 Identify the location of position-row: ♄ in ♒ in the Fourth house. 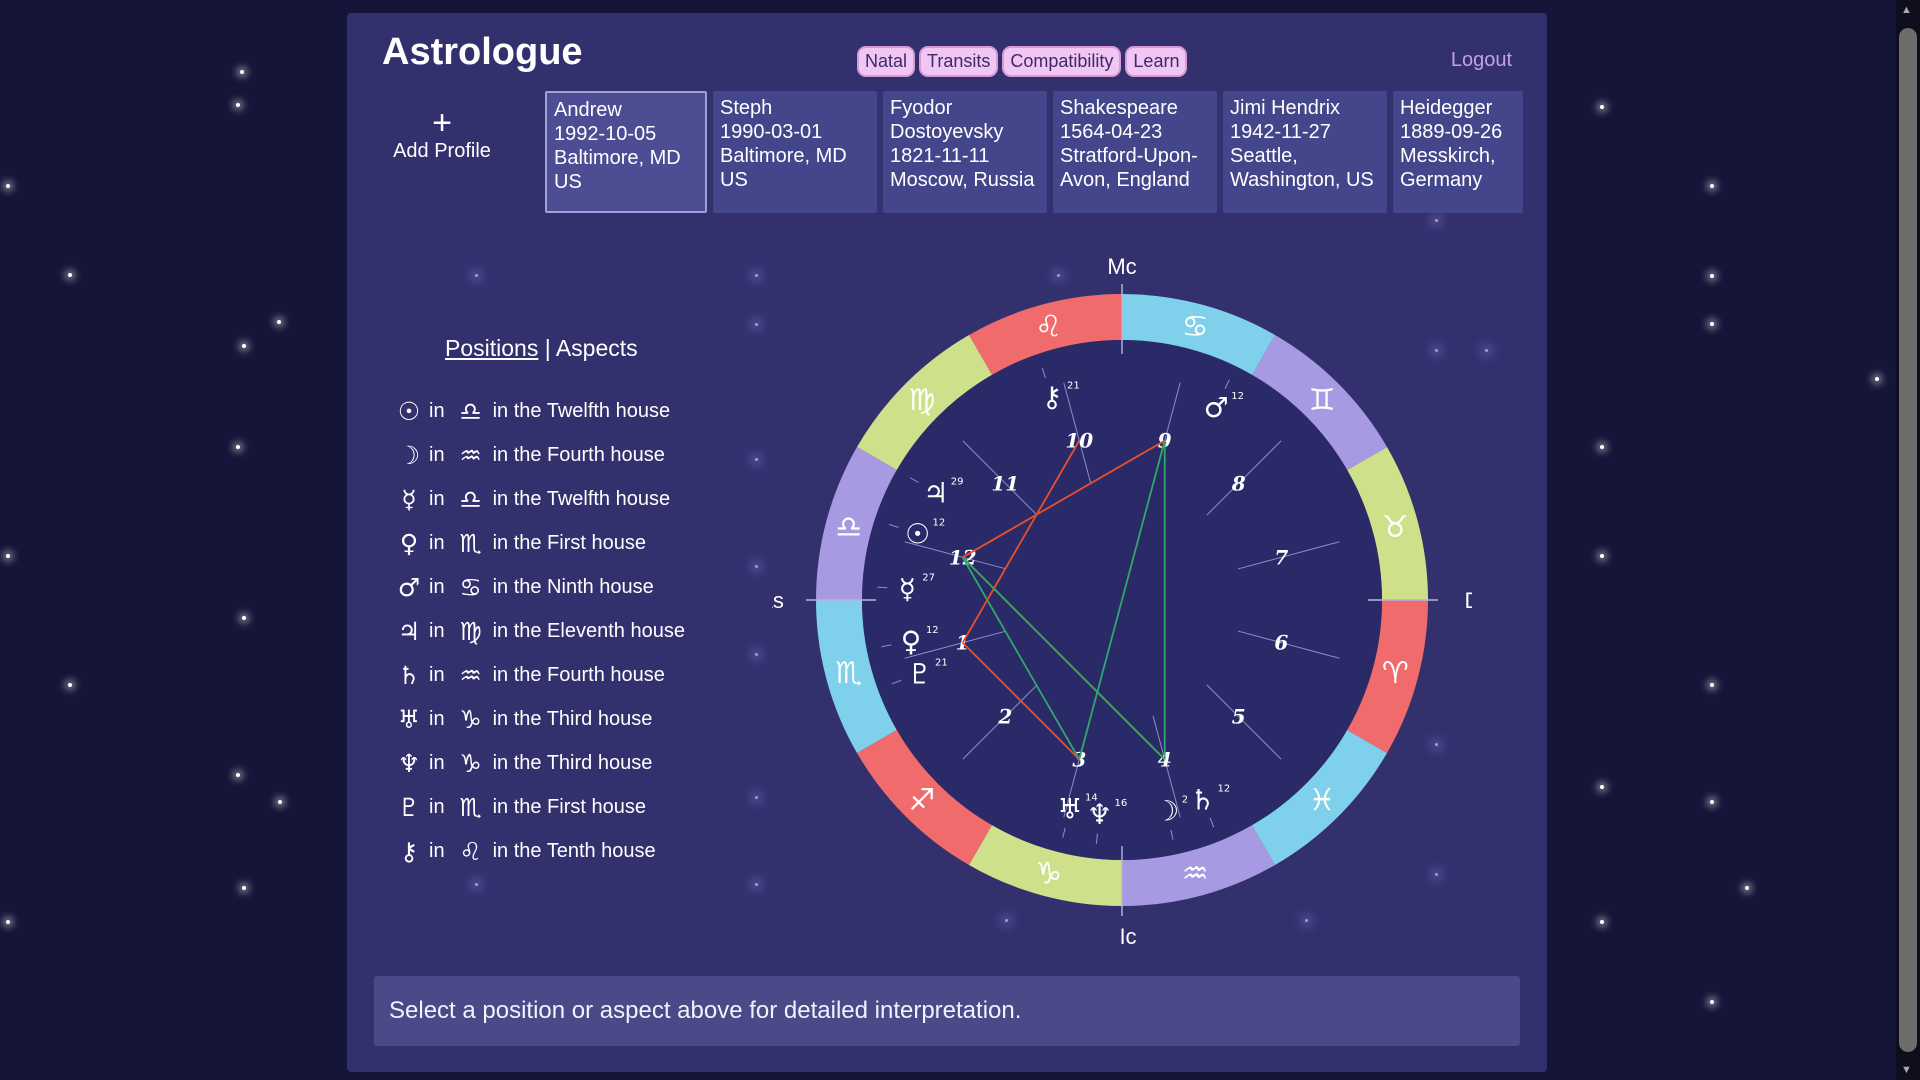
(540, 675).